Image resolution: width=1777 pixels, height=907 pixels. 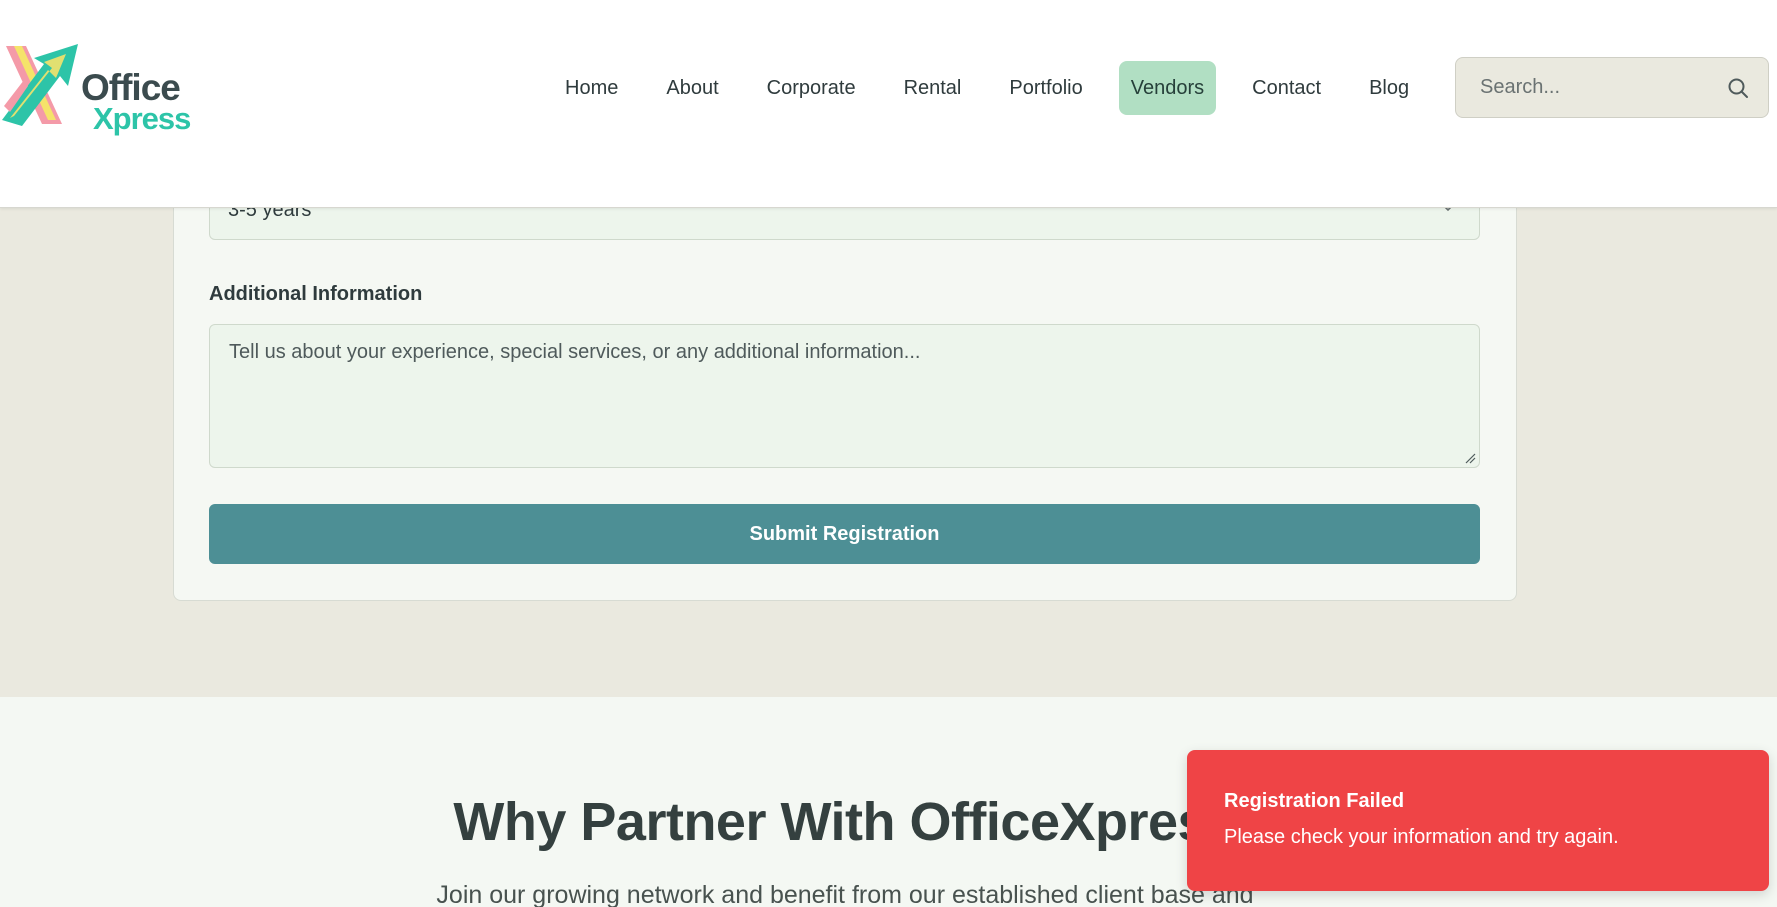 I want to click on search-box, so click(x=1612, y=87).